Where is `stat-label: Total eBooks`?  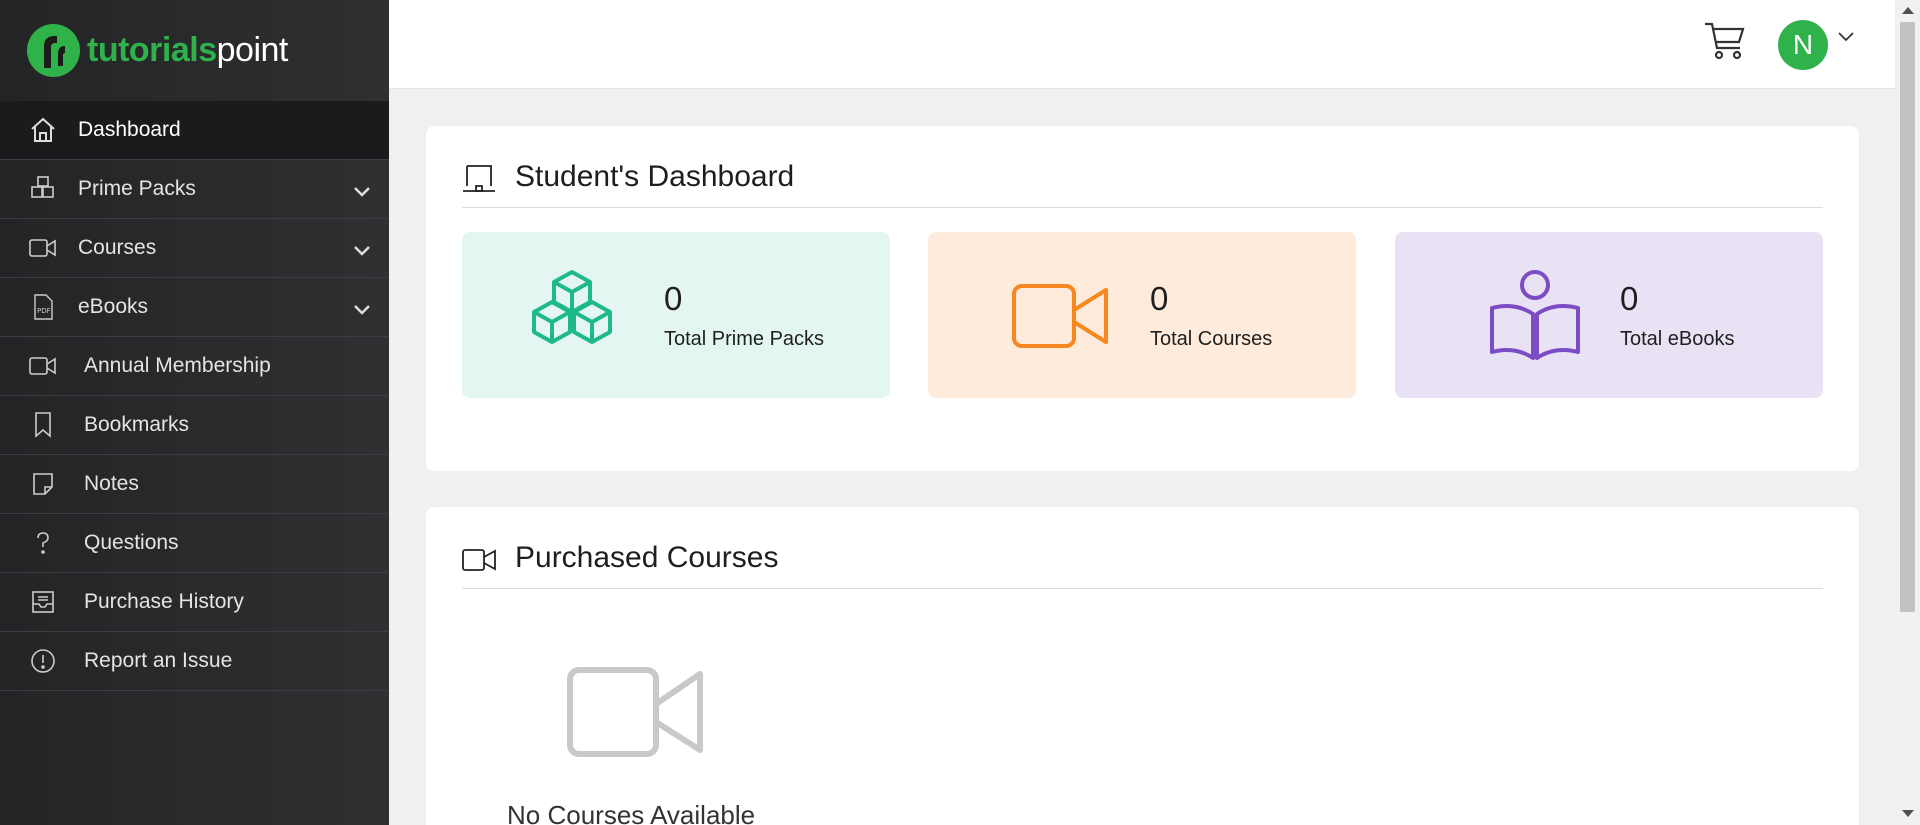 stat-label: Total eBooks is located at coordinates (1677, 339).